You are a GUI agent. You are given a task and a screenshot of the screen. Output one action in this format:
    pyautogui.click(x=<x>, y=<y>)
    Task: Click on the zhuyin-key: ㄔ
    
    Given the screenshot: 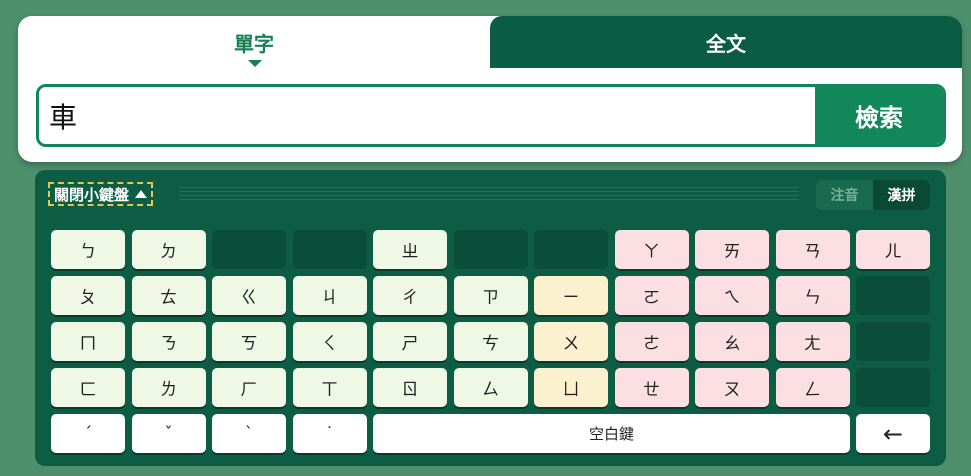 What is the action you would take?
    pyautogui.click(x=410, y=295)
    